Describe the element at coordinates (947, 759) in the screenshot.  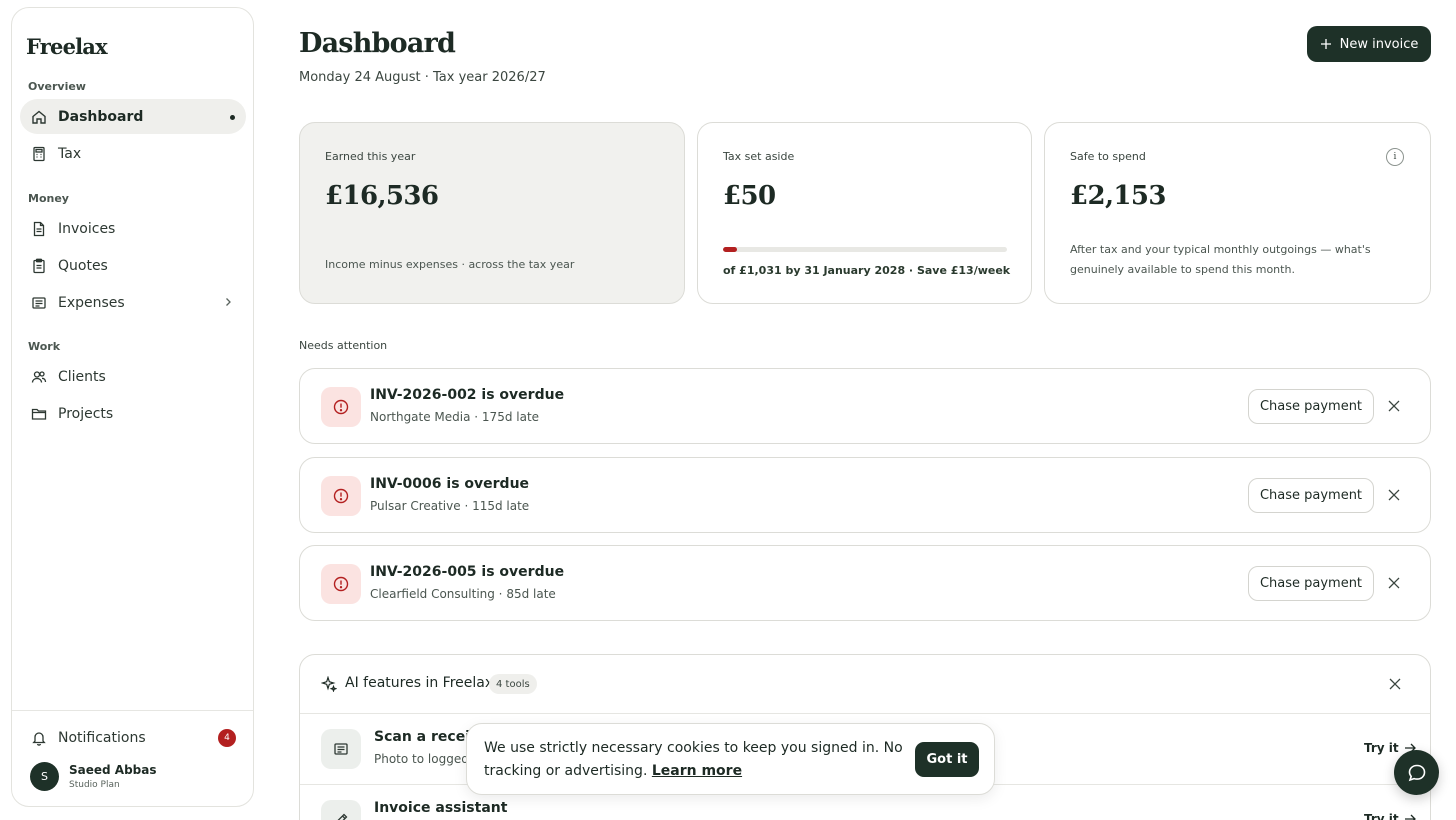
I see `got-it-button: Got it` at that location.